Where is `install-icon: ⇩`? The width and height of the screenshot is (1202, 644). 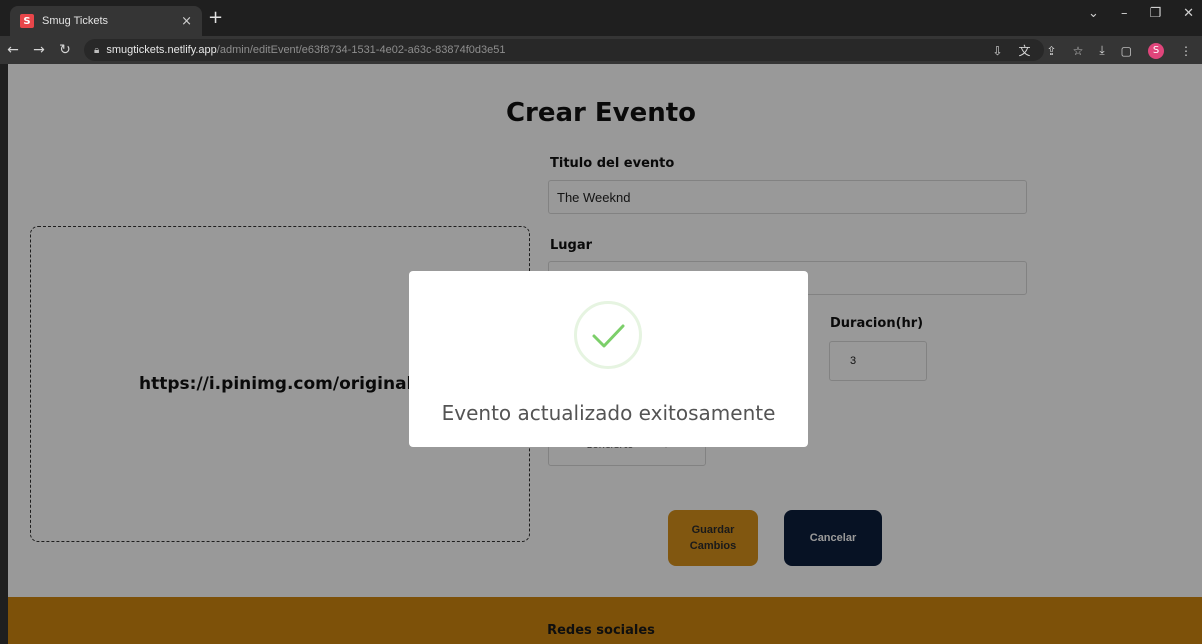
install-icon: ⇩ is located at coordinates (997, 51).